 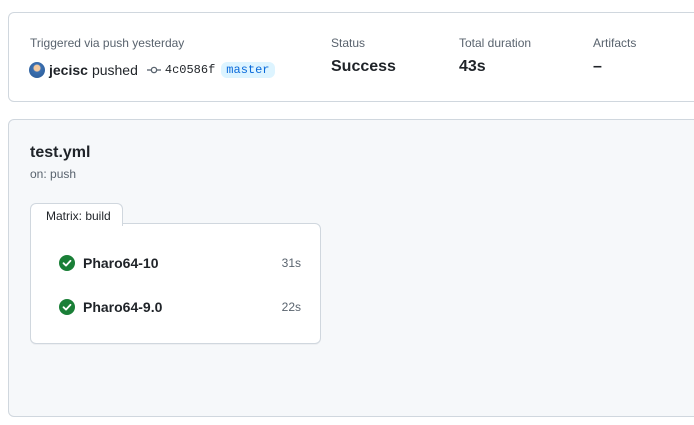 I want to click on job-duration: 22s, so click(x=291, y=307).